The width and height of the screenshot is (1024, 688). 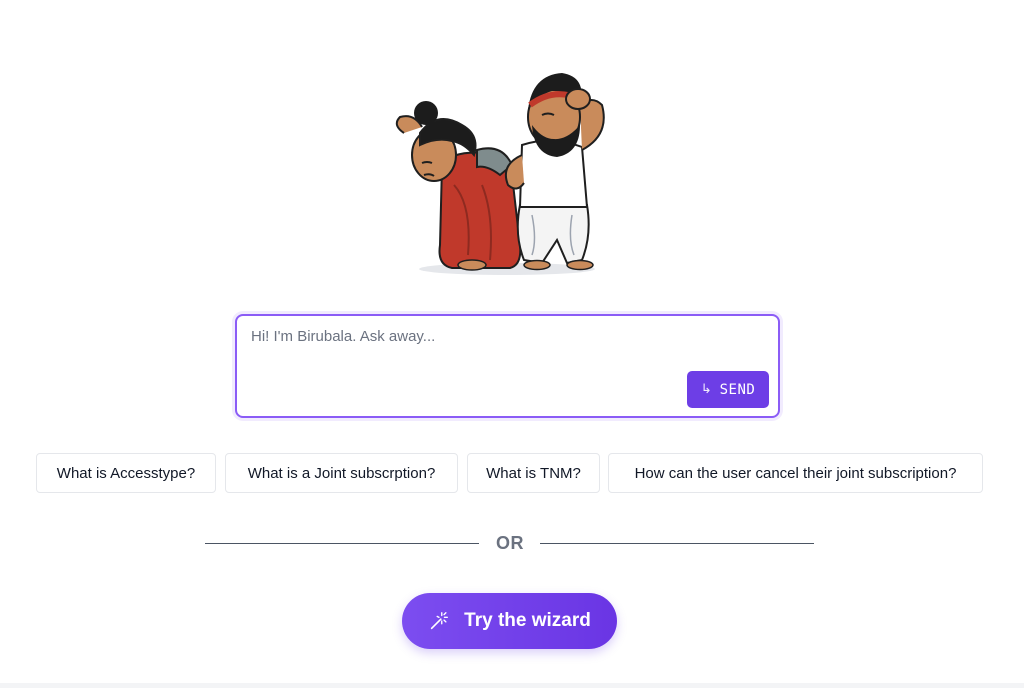 What do you see at coordinates (706, 389) in the screenshot?
I see `return-arrow-icon: ↳` at bounding box center [706, 389].